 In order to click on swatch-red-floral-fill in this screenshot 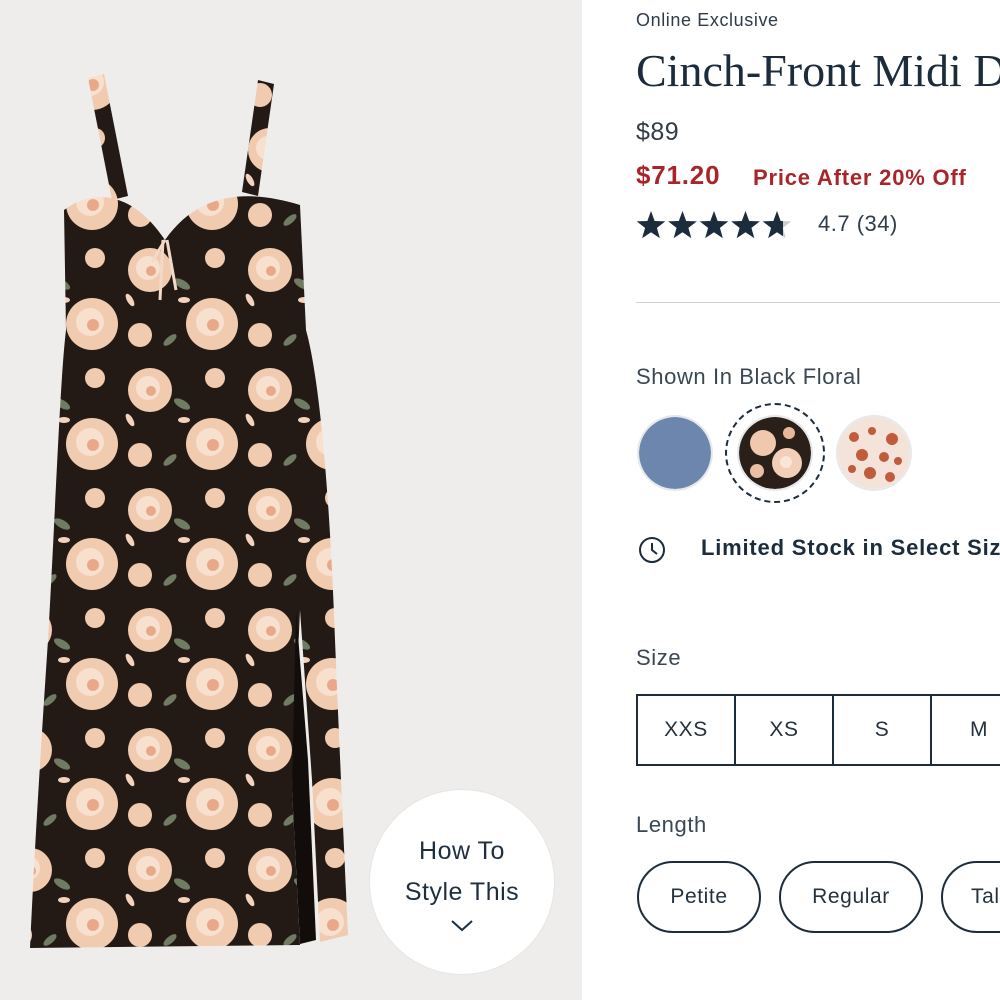, I will do `click(874, 453)`.